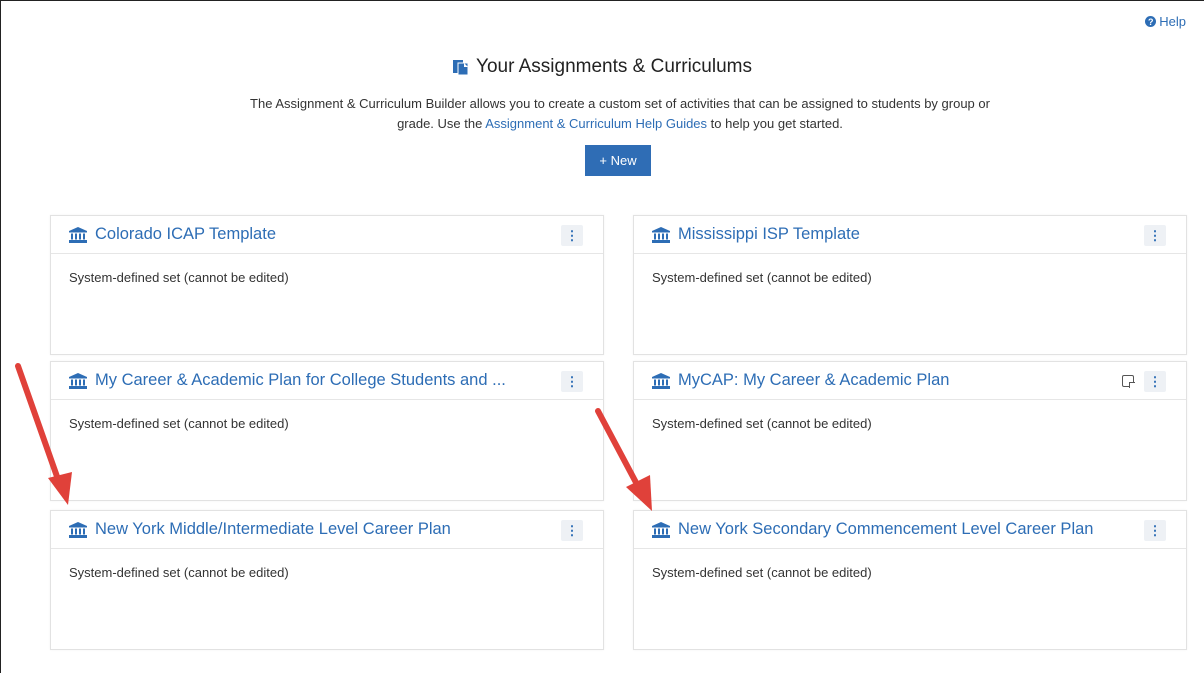 The image size is (1204, 673). What do you see at coordinates (185, 234) in the screenshot?
I see `card-title-link: Colorado ICAP Template` at bounding box center [185, 234].